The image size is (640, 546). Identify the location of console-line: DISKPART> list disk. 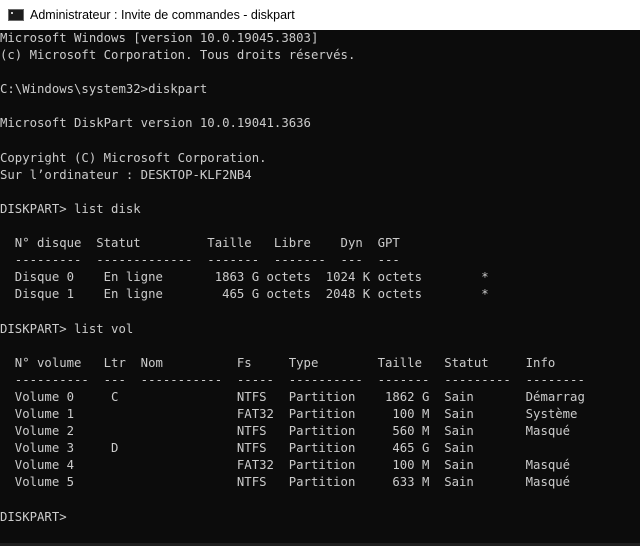
(70, 208).